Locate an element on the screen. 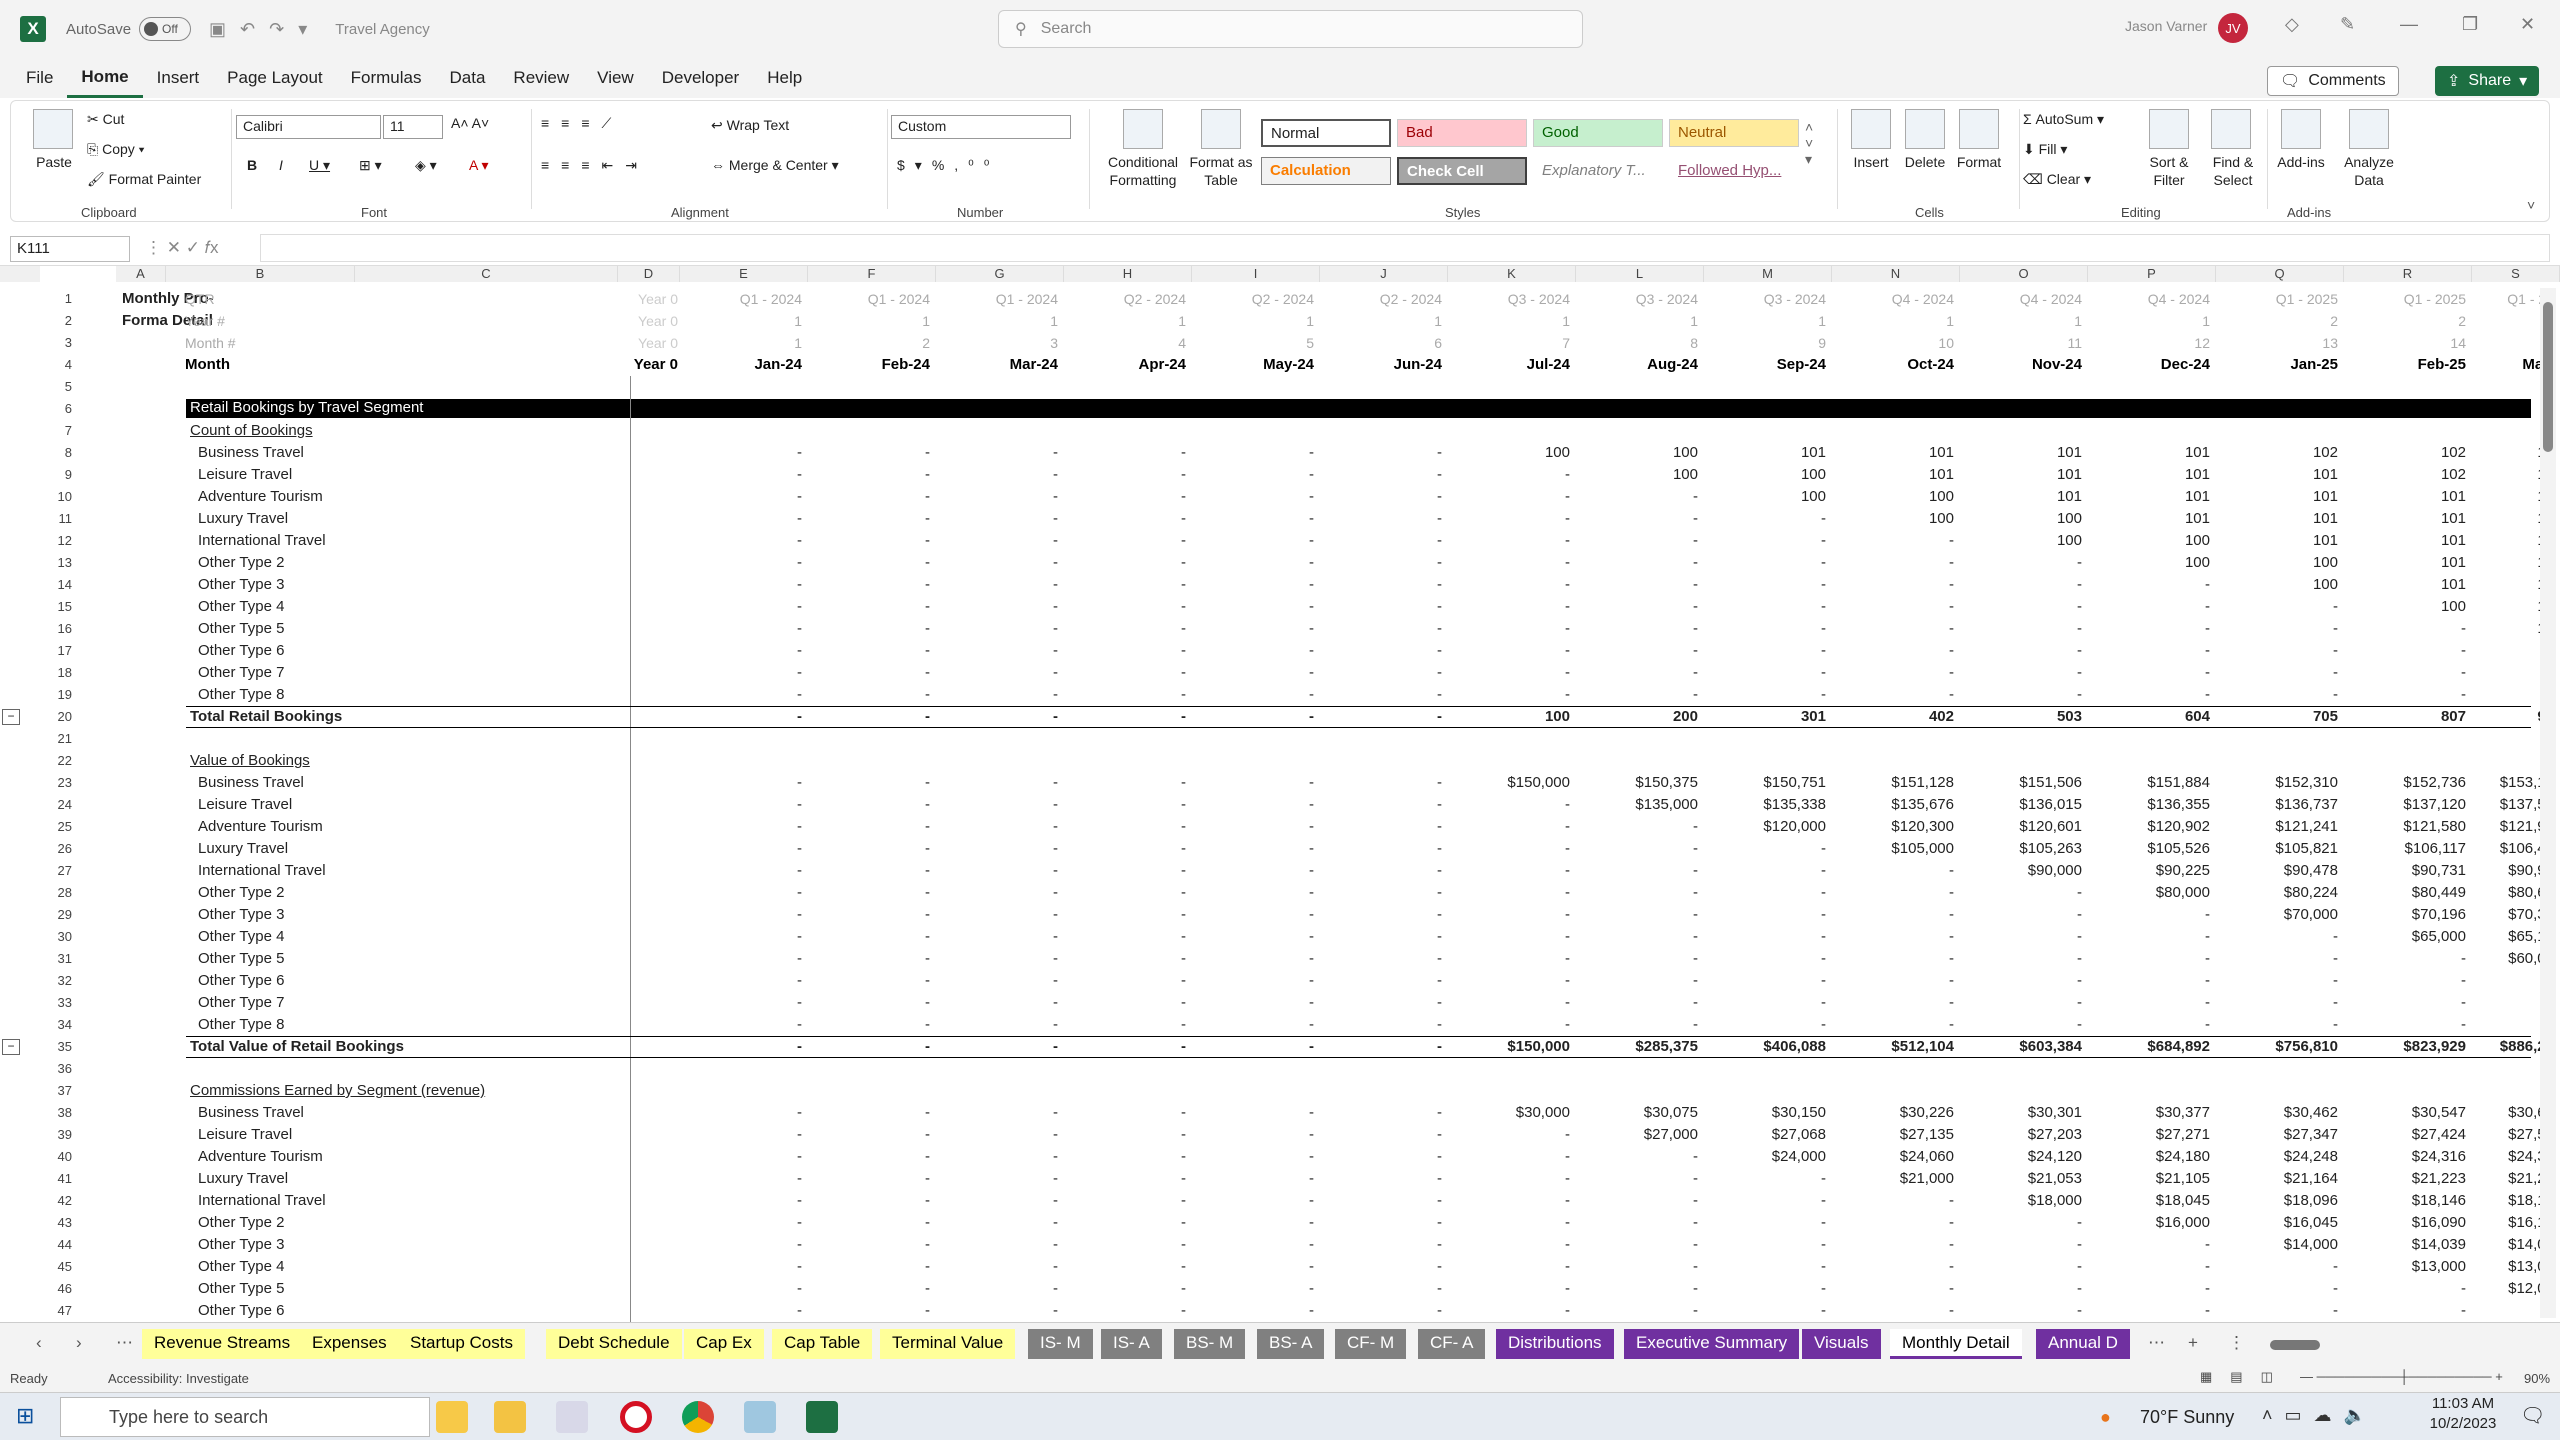 This screenshot has height=1440, width=2560. format-painter-button: 🖌 Format Painter is located at coordinates (144, 179).